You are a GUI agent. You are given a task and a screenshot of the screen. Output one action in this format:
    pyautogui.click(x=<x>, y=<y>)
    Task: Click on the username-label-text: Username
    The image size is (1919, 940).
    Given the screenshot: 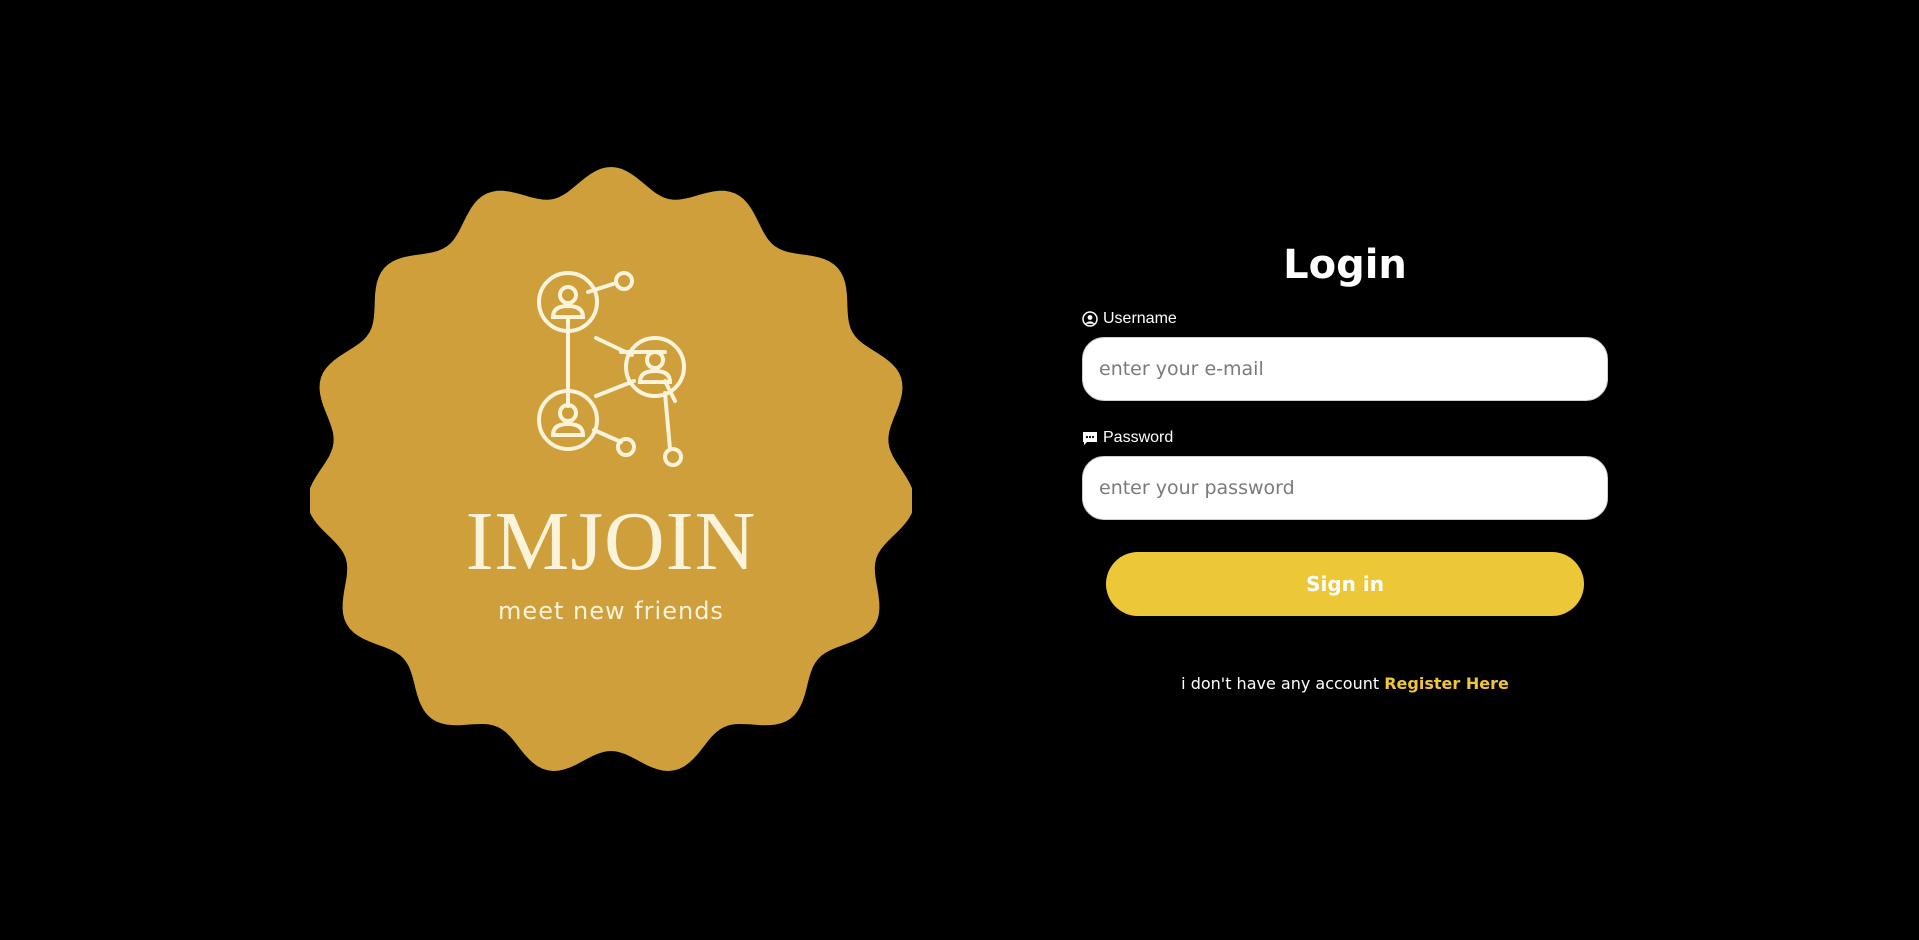 What is the action you would take?
    pyautogui.click(x=1140, y=318)
    